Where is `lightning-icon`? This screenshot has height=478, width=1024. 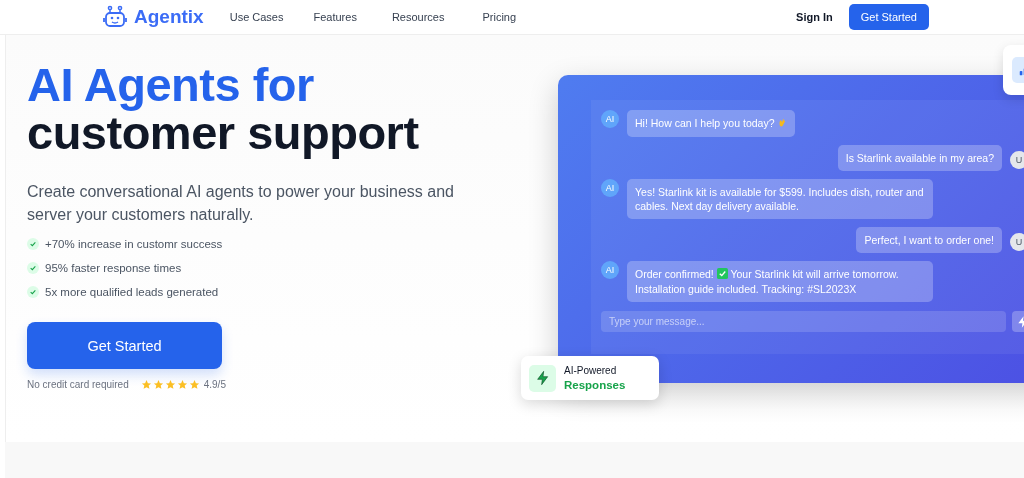 lightning-icon is located at coordinates (542, 378).